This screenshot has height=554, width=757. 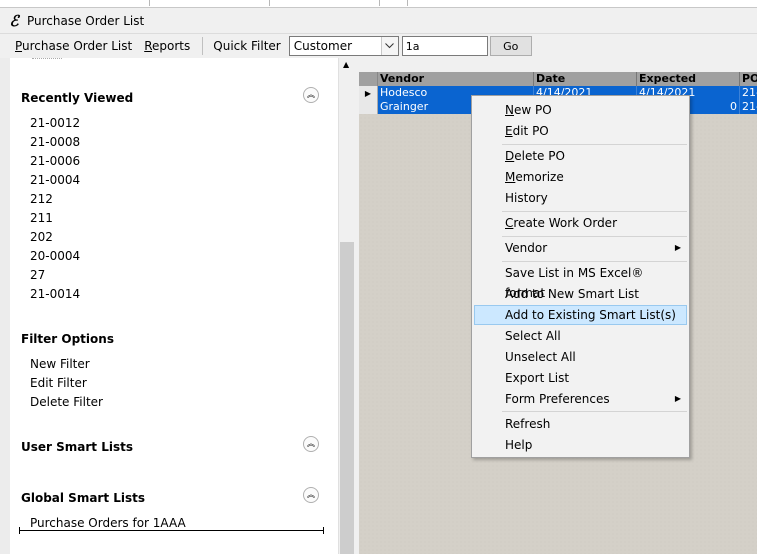 I want to click on quick-filter-label: Quick Filter, so click(x=247, y=46).